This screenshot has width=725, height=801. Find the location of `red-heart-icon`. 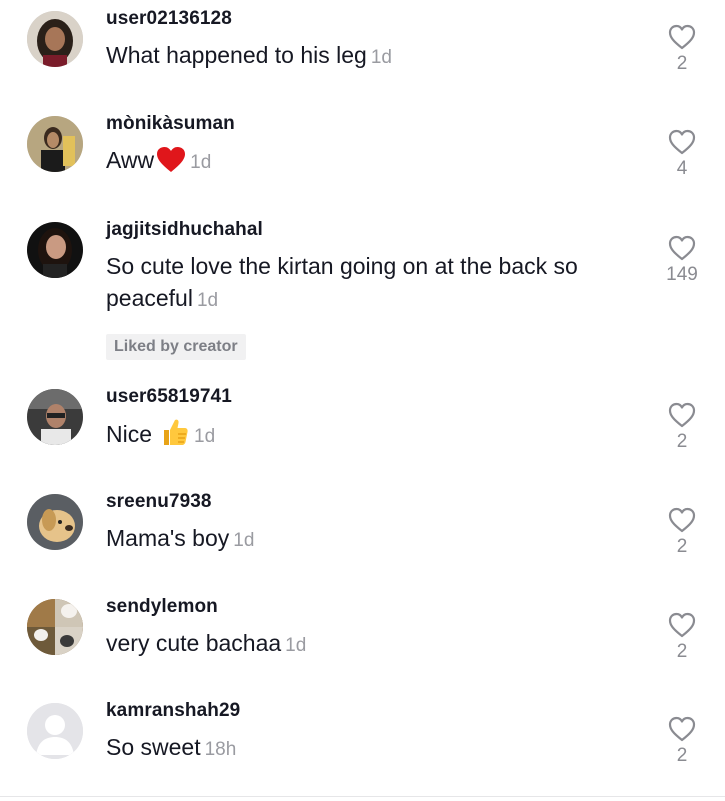

red-heart-icon is located at coordinates (171, 163).